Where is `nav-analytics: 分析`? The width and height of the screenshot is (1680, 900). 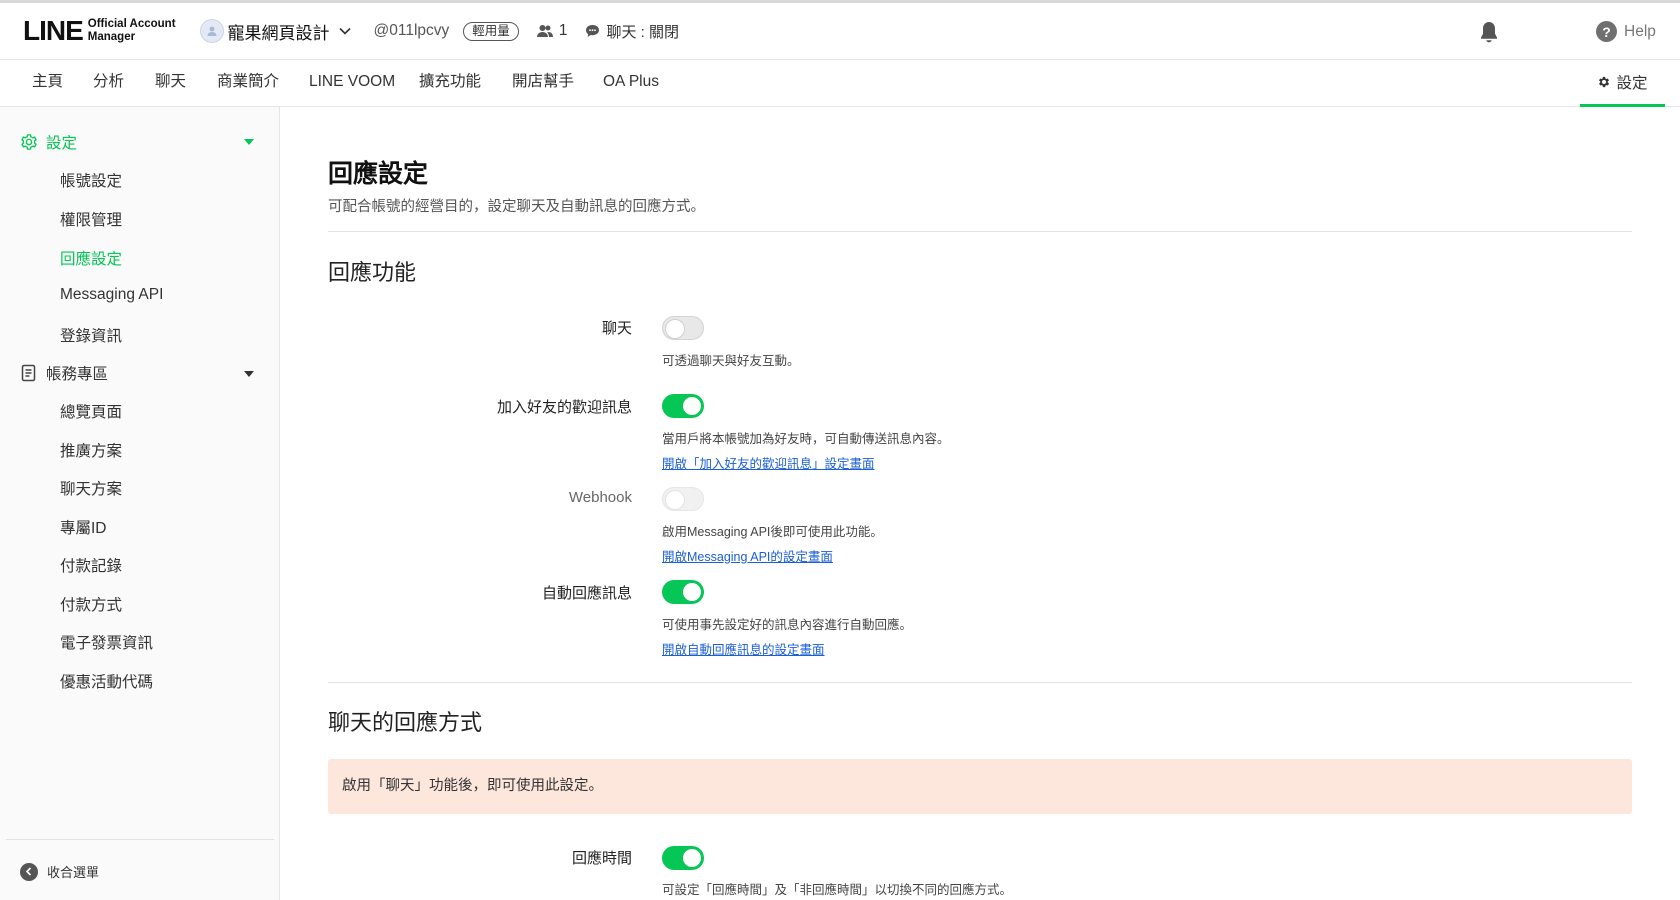 nav-analytics: 分析 is located at coordinates (108, 83).